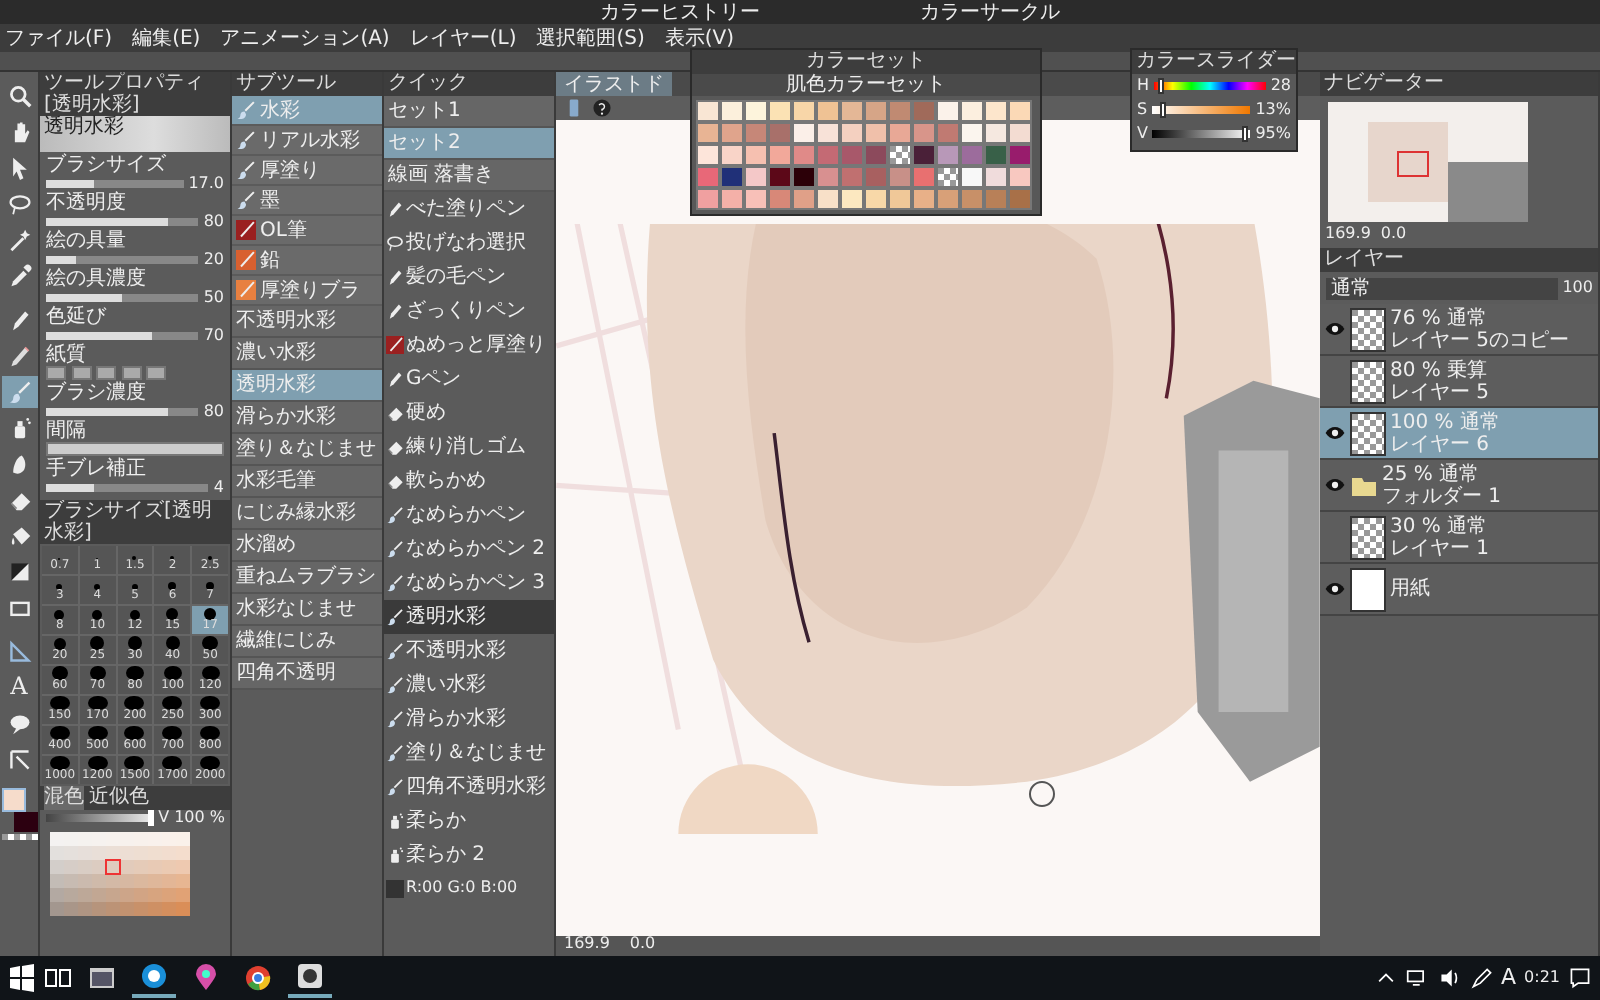 This screenshot has width=1600, height=1000. What do you see at coordinates (19, 391) in the screenshot?
I see `brush-tool-button` at bounding box center [19, 391].